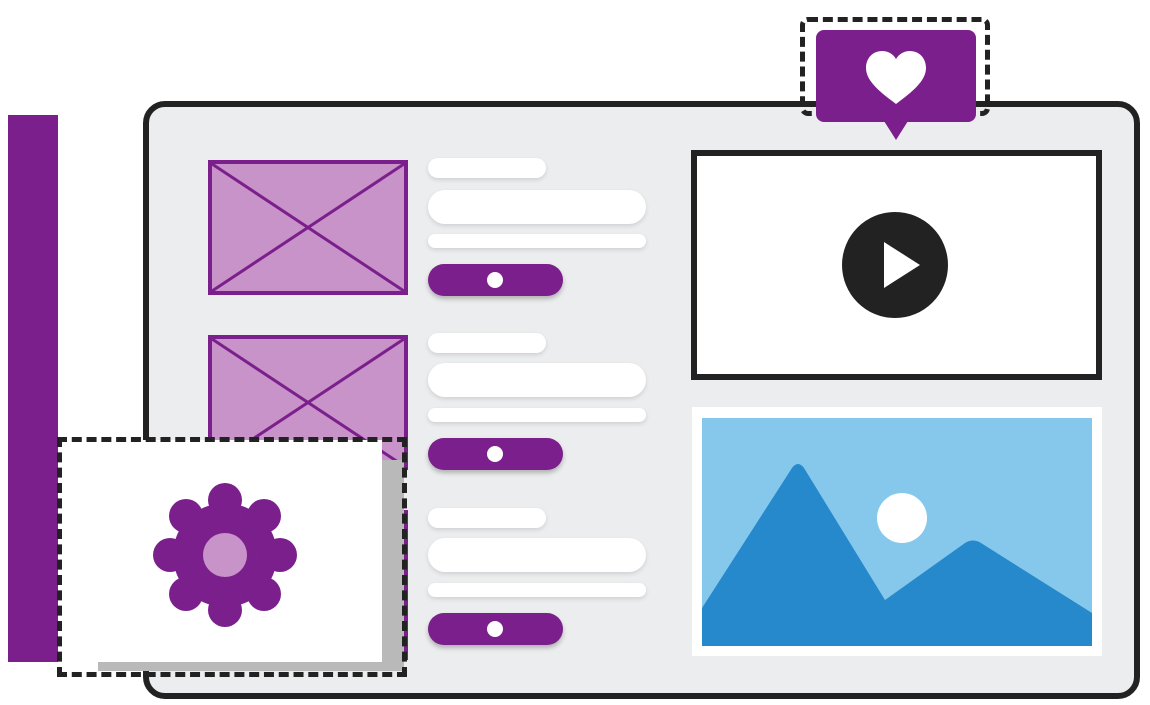 The height and width of the screenshot is (705, 1150). I want to click on gear-icon, so click(225, 555).